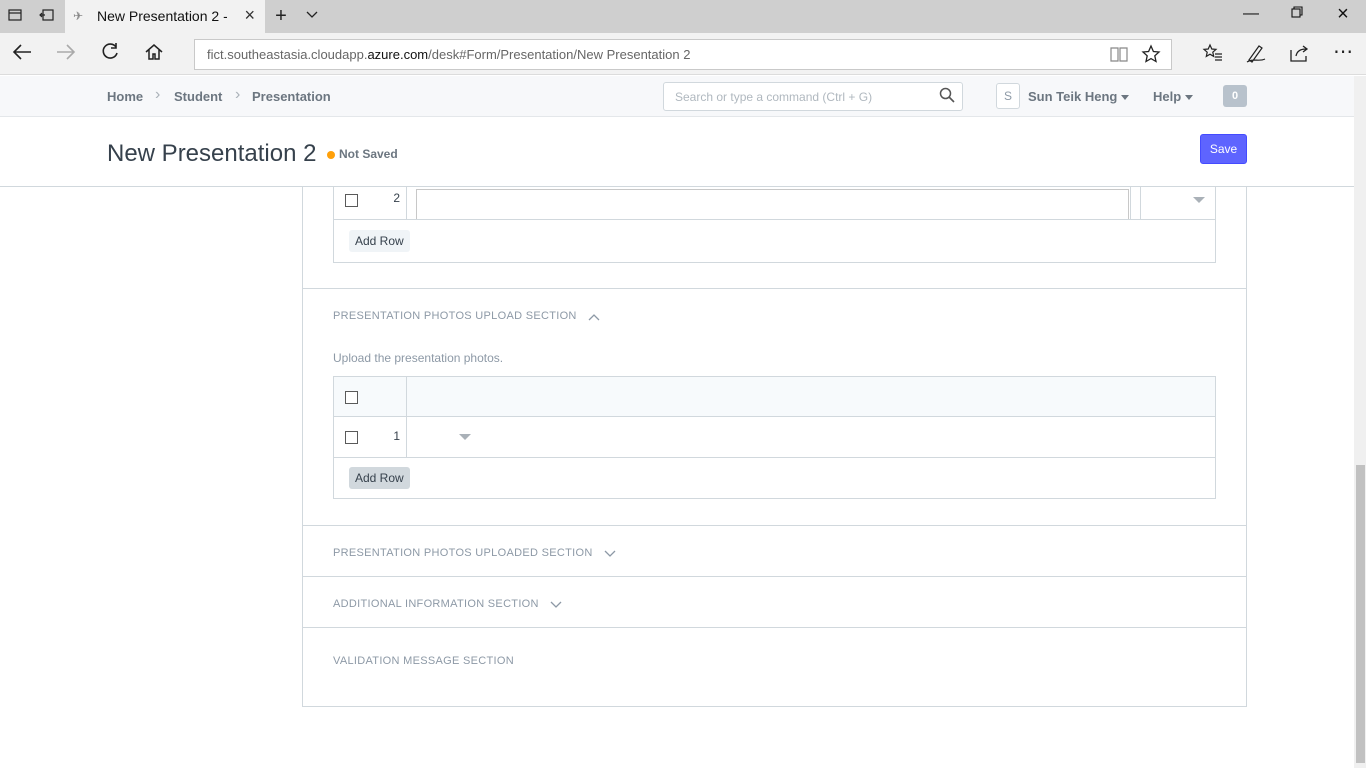 Image resolution: width=1366 pixels, height=768 pixels. Describe the element at coordinates (1008, 96) in the screenshot. I see `avatar: S` at that location.